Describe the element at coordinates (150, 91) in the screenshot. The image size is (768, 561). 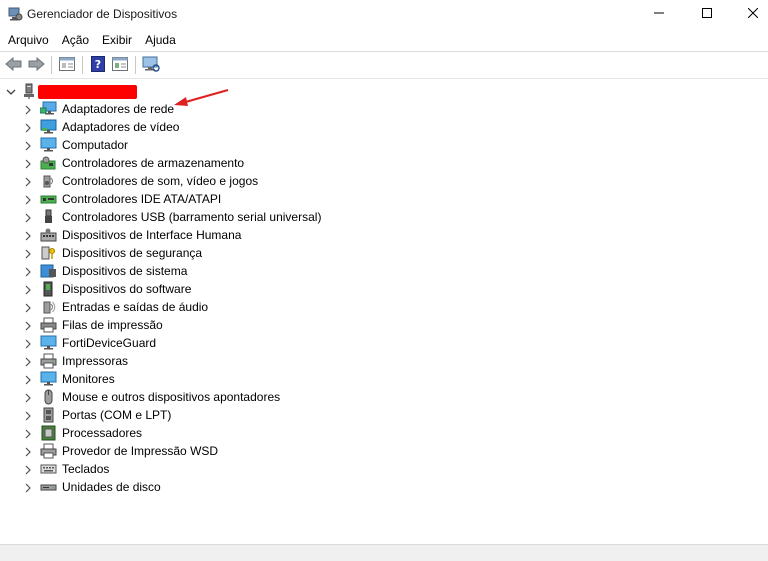
I see `tree-root-computer` at that location.